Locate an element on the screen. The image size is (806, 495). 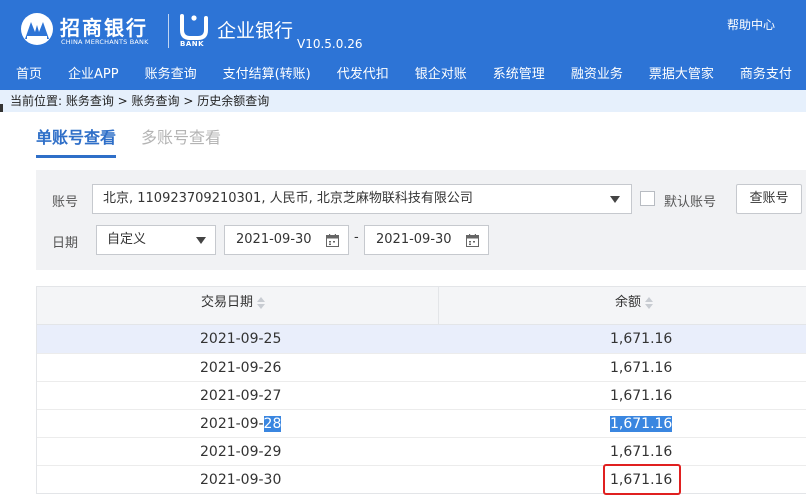
table-row: 2021-09-25 1,671.16 is located at coordinates (421, 339).